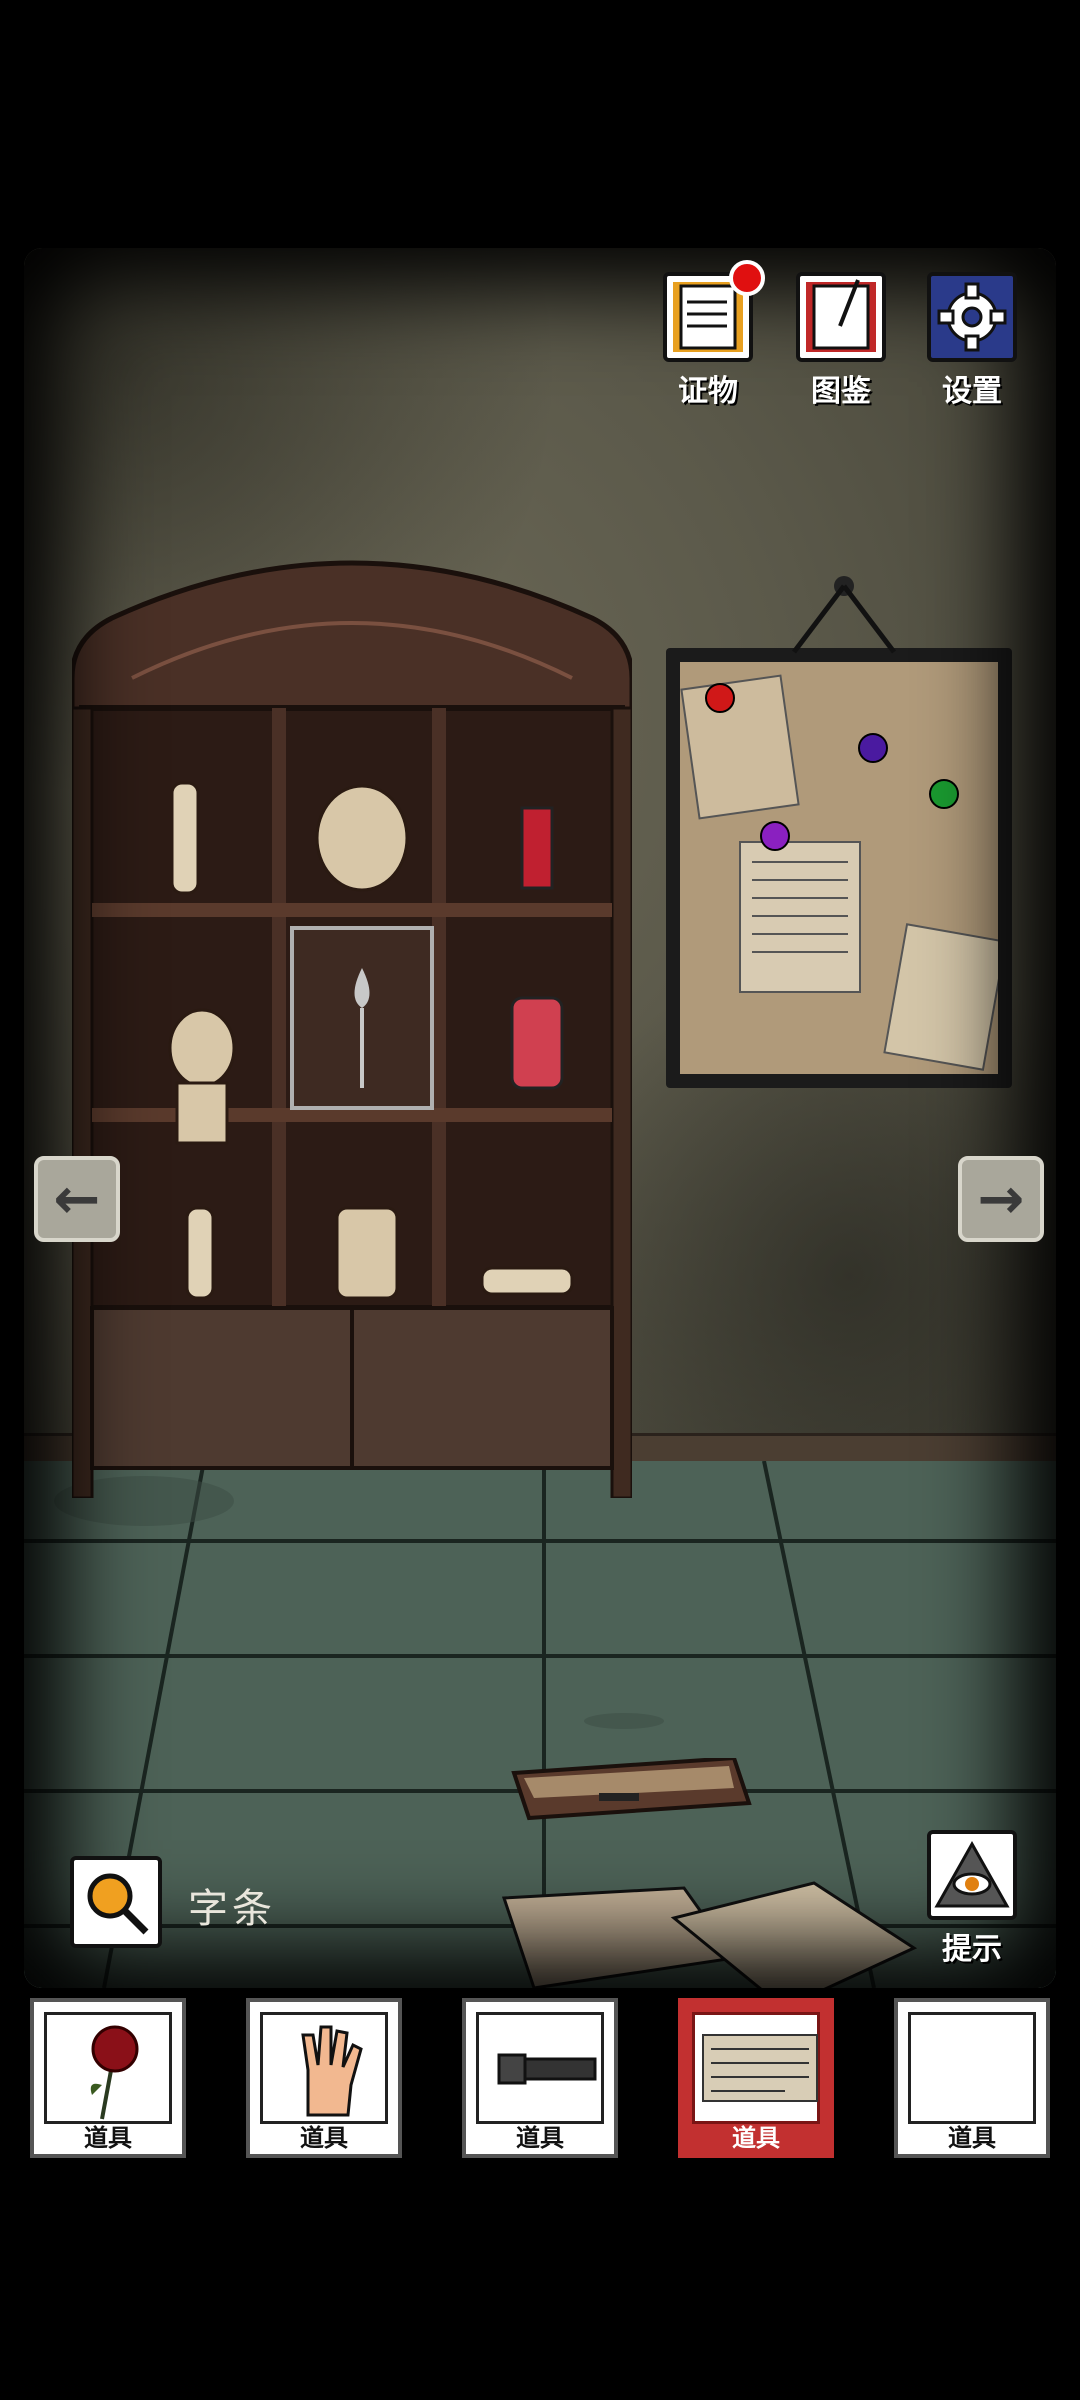 This screenshot has height=2400, width=1080. Describe the element at coordinates (324, 2068) in the screenshot. I see `doll-hand-icon` at that location.